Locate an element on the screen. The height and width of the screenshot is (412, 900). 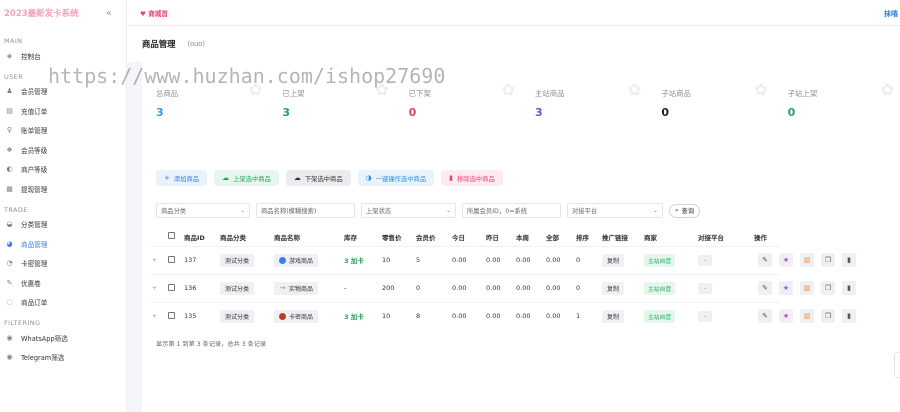
sidebar-item-3: ✎ 优惠卷 is located at coordinates (63, 283).